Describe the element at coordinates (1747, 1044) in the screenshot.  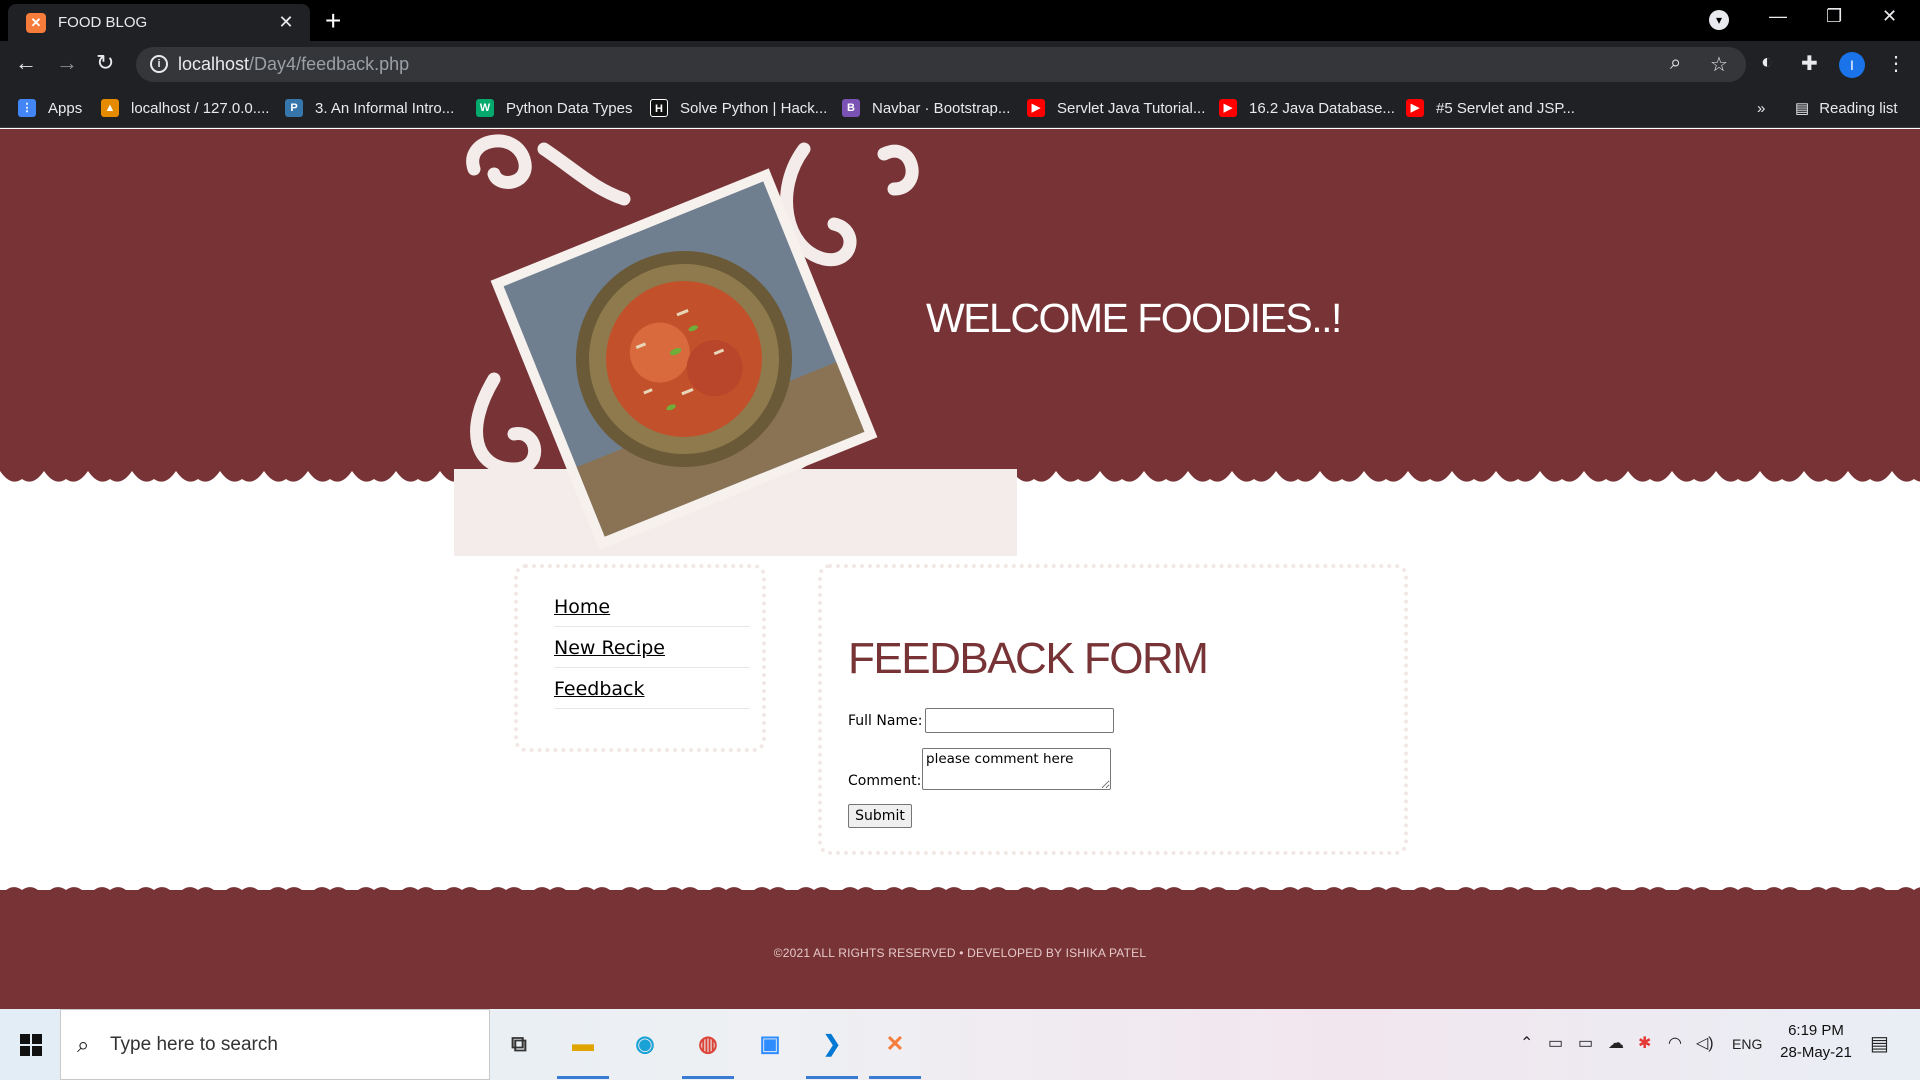
I see `language-indicator: ENG` at that location.